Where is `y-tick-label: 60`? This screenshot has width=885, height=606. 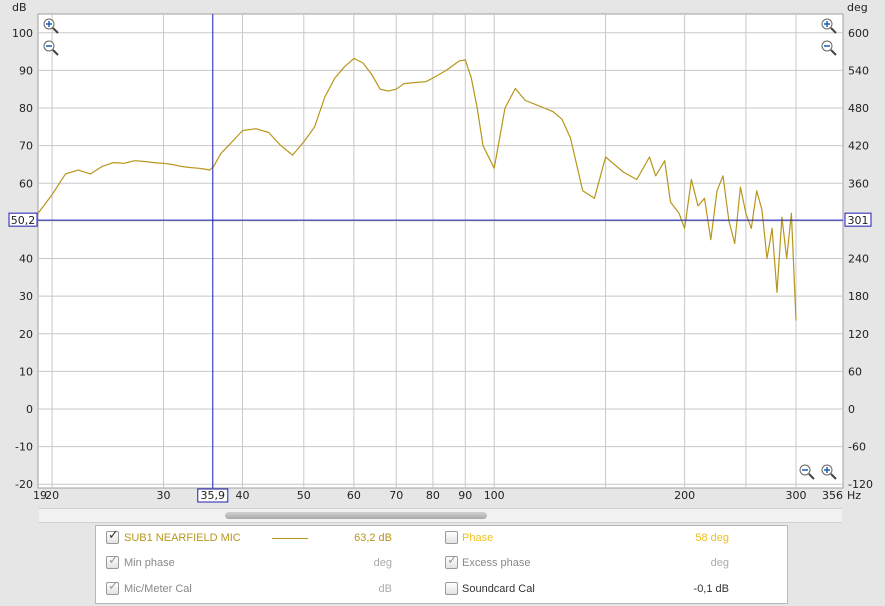 y-tick-label: 60 is located at coordinates (26, 183).